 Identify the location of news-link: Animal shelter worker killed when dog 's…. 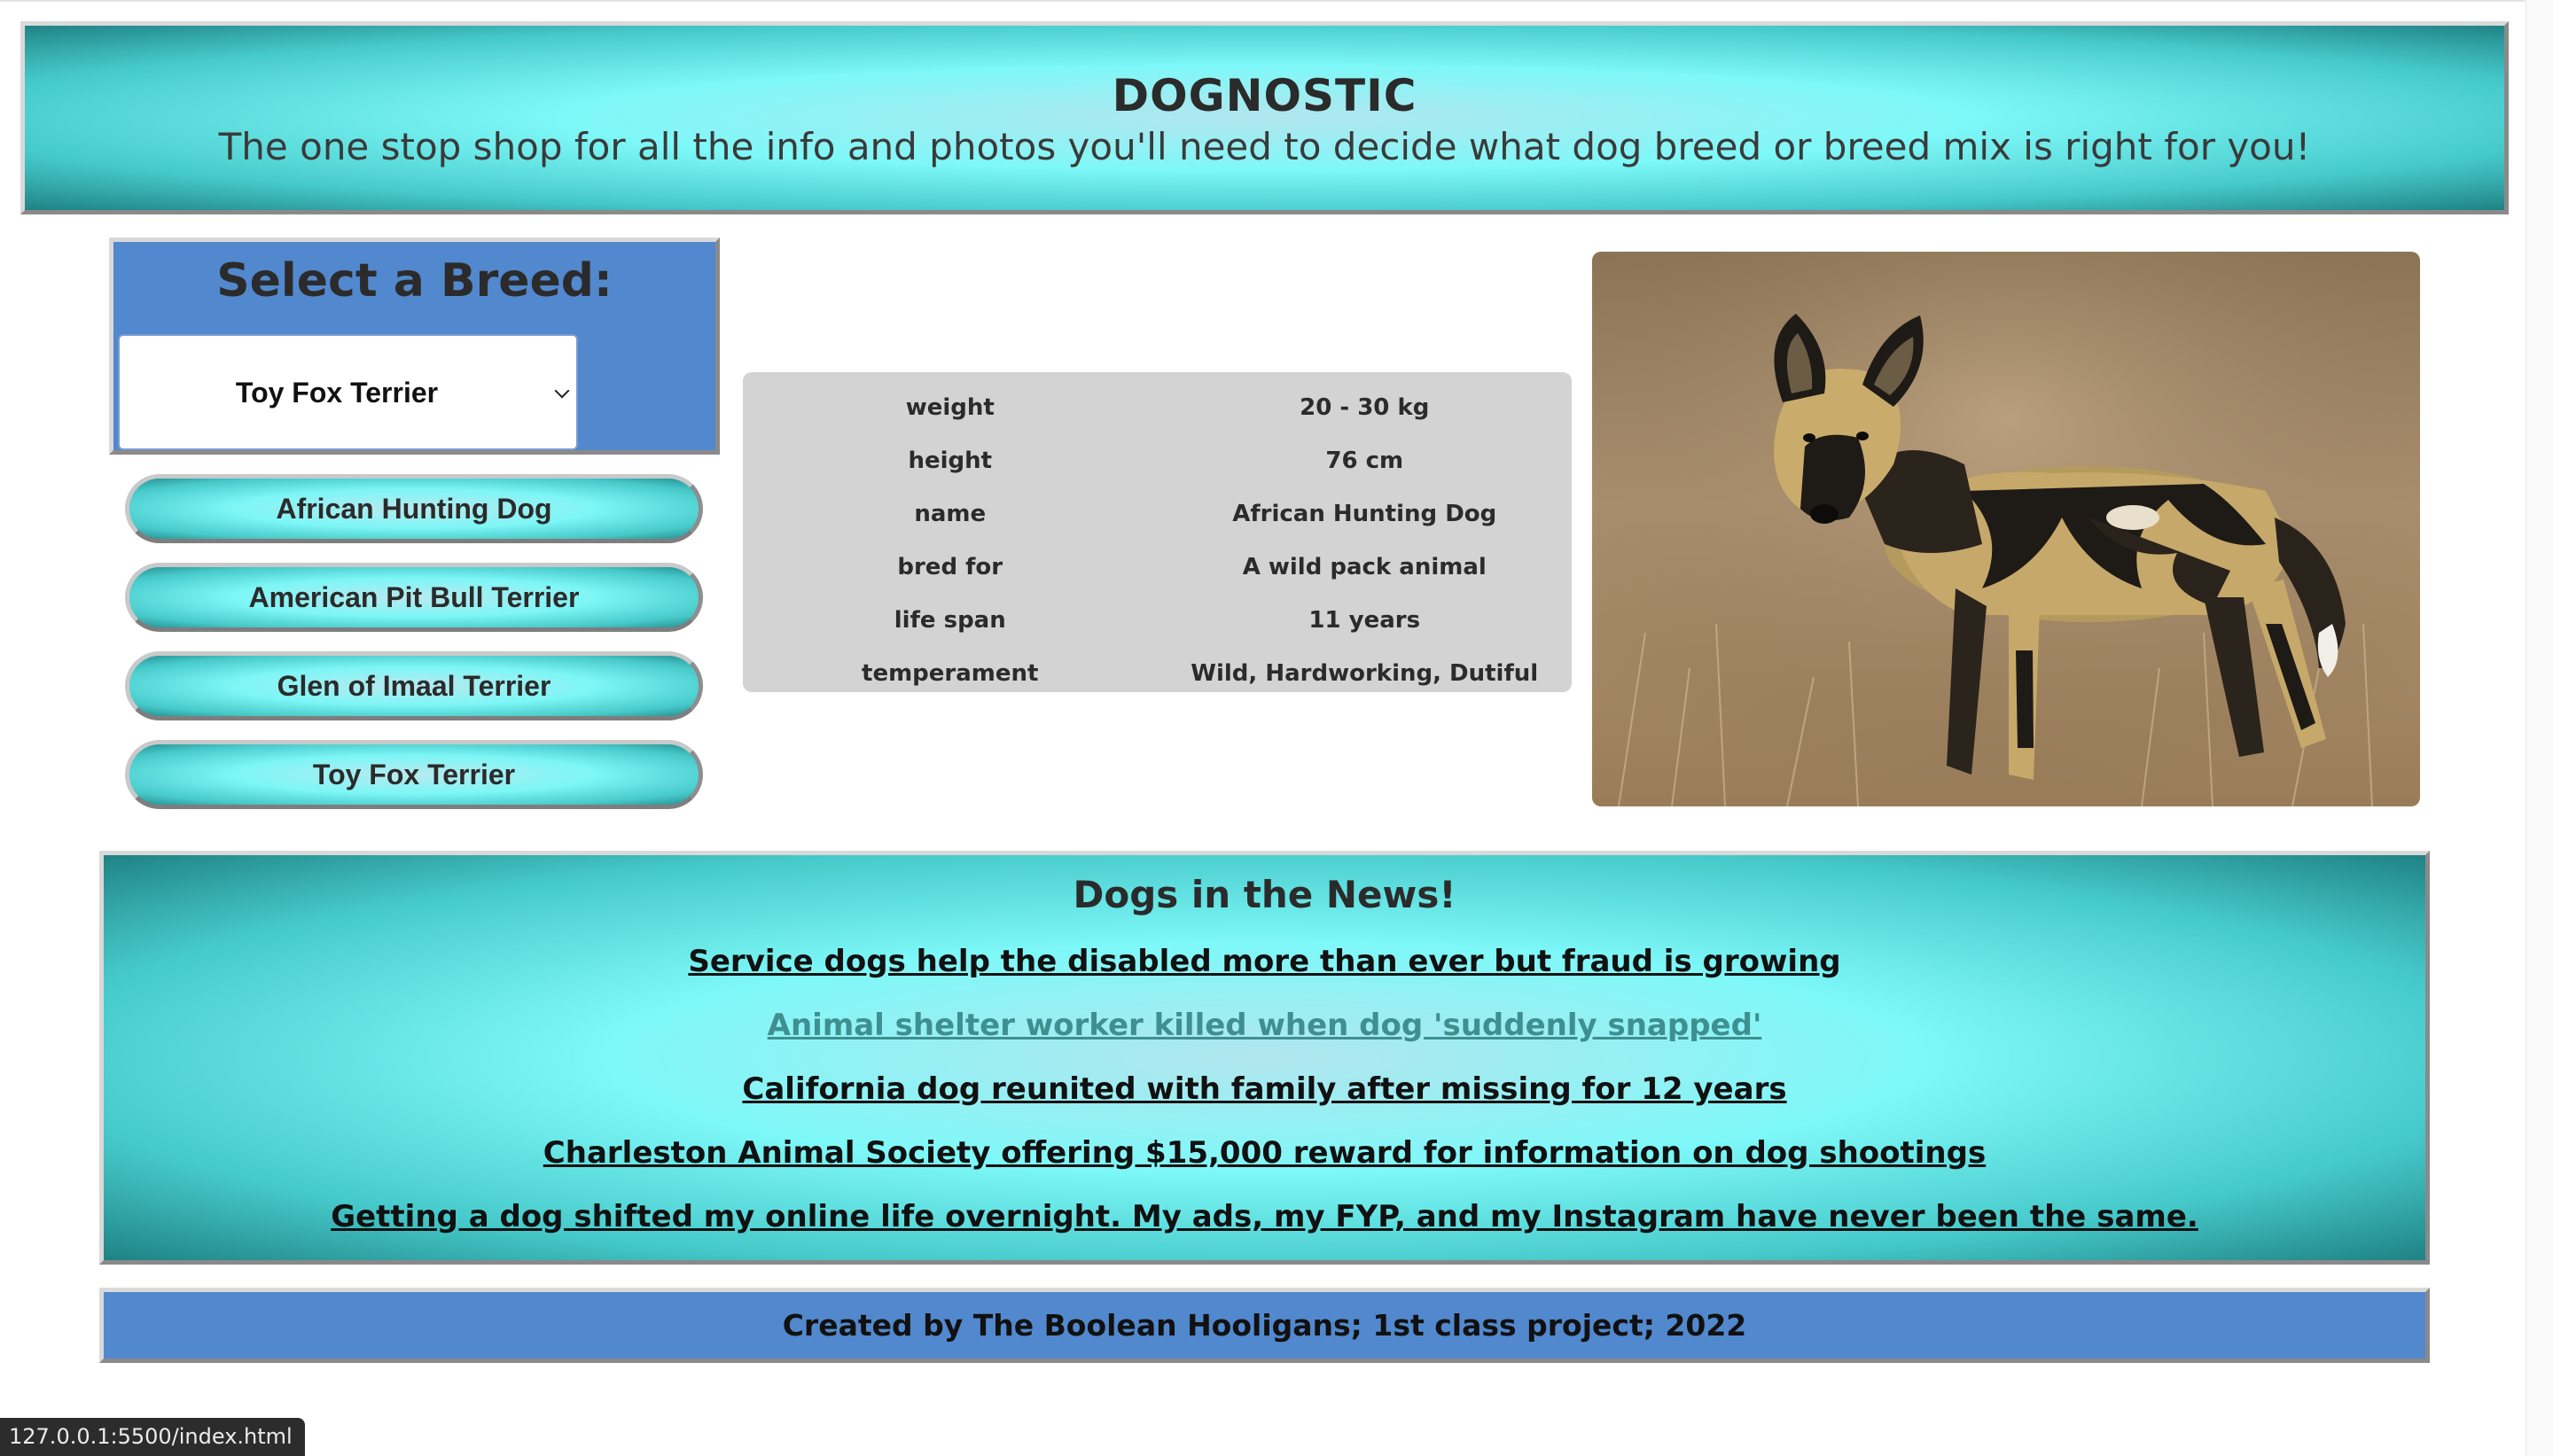
(1264, 1025).